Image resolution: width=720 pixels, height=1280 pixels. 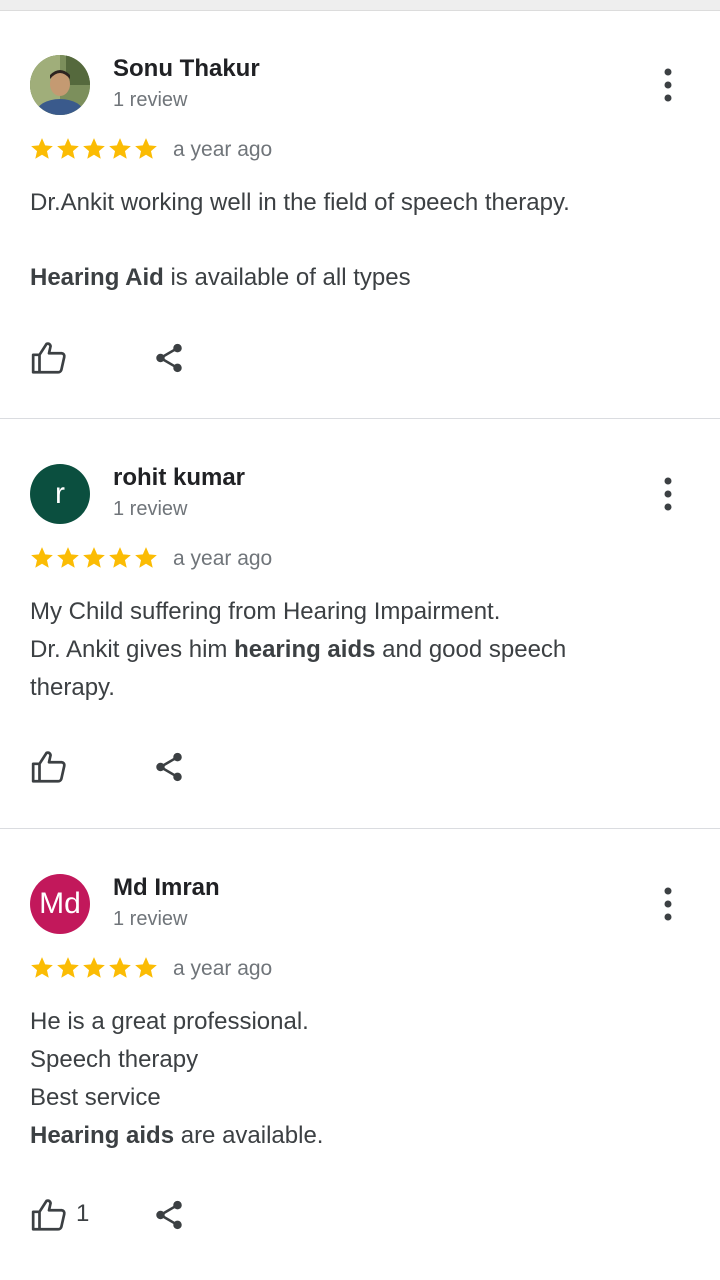 I want to click on review-line: Best service, so click(x=95, y=1097).